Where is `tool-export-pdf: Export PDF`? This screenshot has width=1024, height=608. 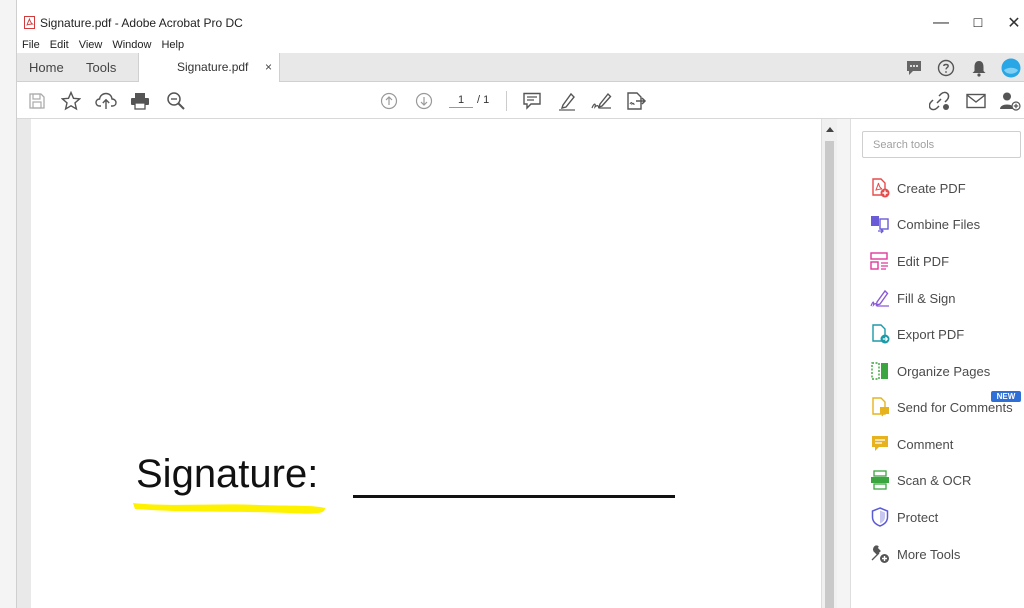
tool-export-pdf: Export PDF is located at coordinates (944, 334).